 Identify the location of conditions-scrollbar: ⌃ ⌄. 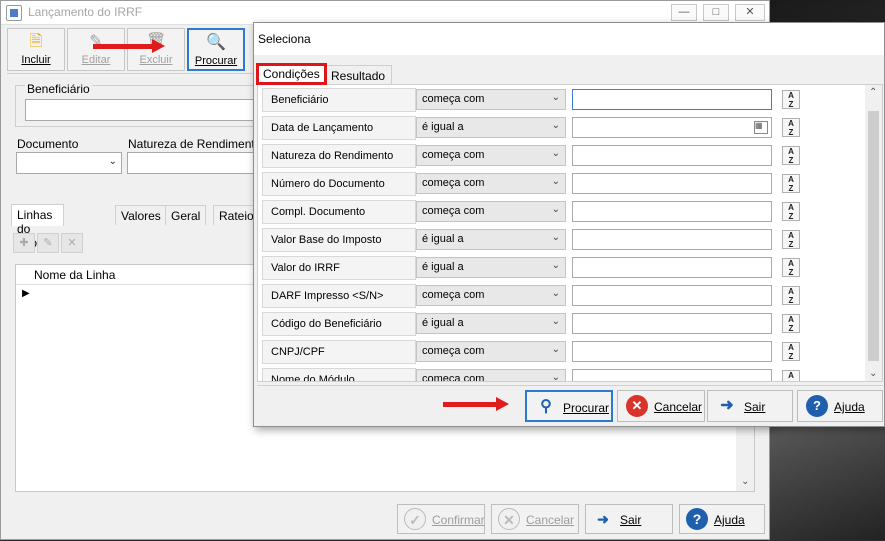
(873, 233).